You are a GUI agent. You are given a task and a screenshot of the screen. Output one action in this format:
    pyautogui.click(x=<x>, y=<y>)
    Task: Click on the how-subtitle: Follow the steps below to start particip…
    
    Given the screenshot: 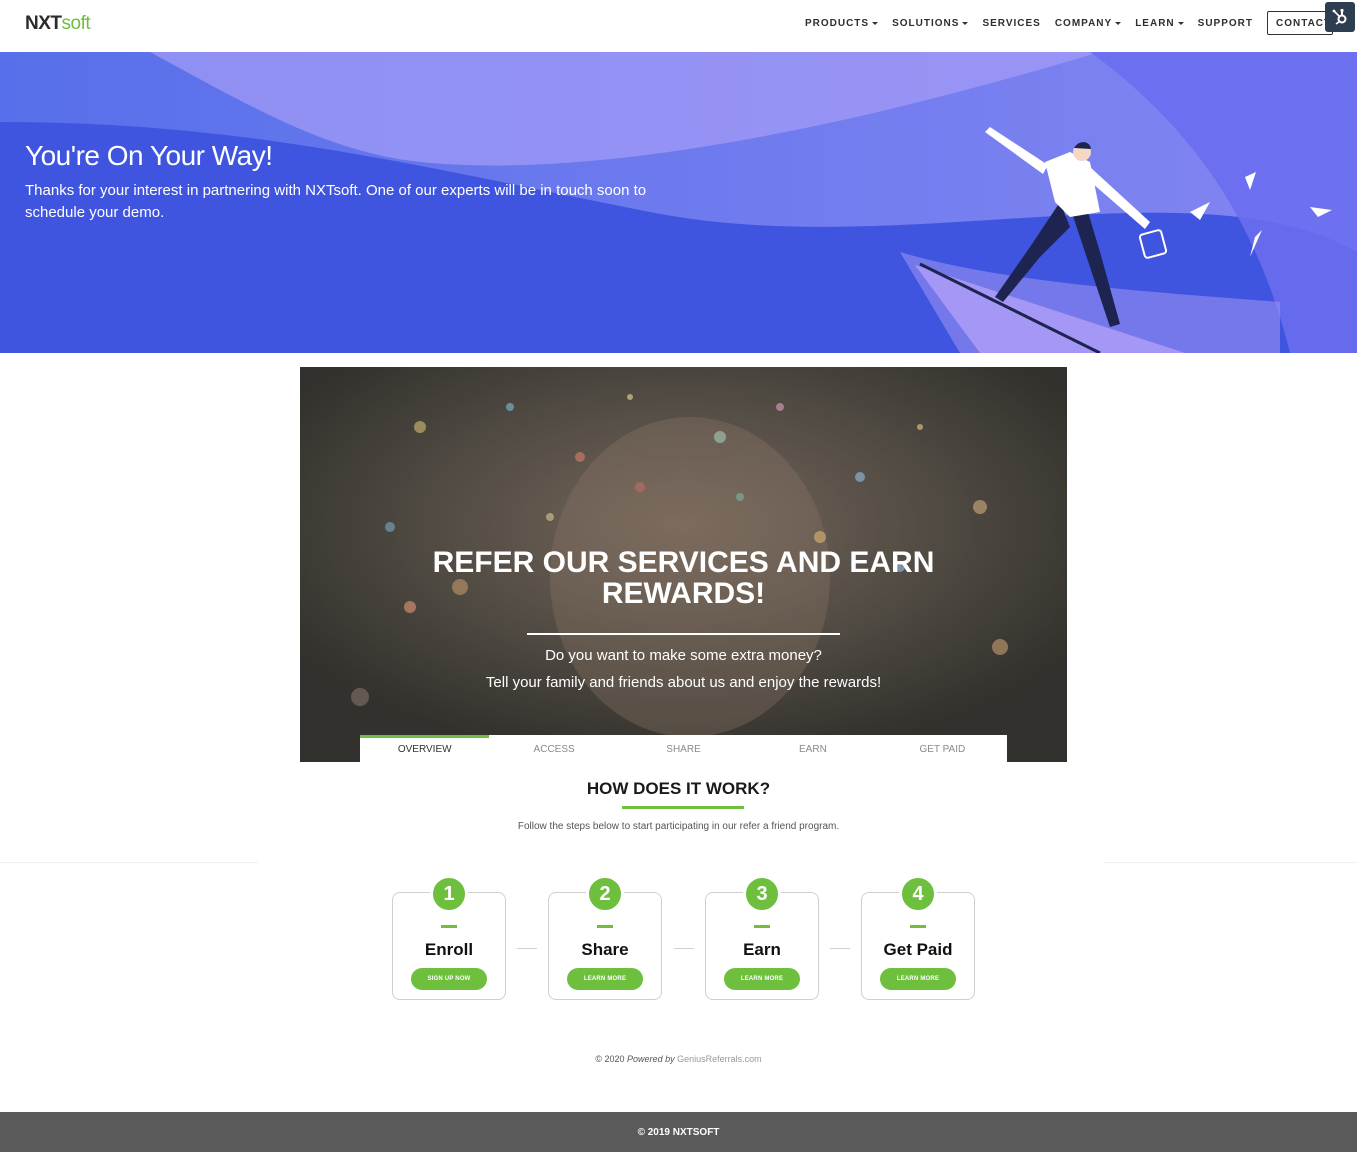 What is the action you would take?
    pyautogui.click(x=678, y=826)
    